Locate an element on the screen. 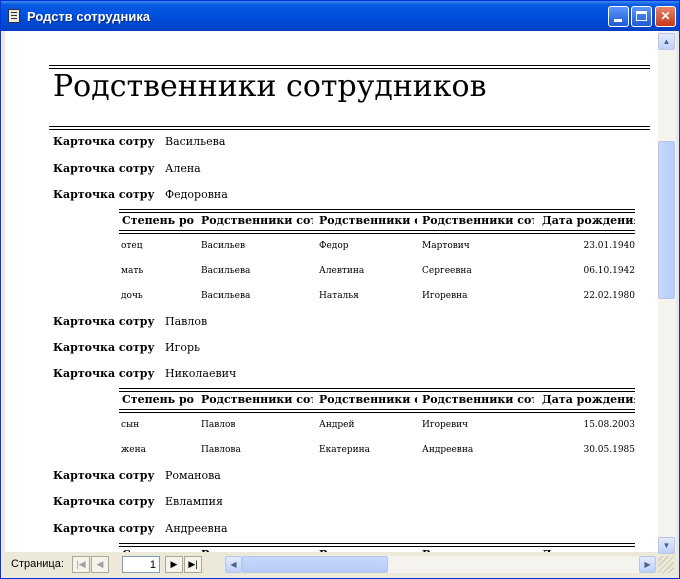 Image resolution: width=680 pixels, height=579 pixels. close-button: ✕ is located at coordinates (665, 16).